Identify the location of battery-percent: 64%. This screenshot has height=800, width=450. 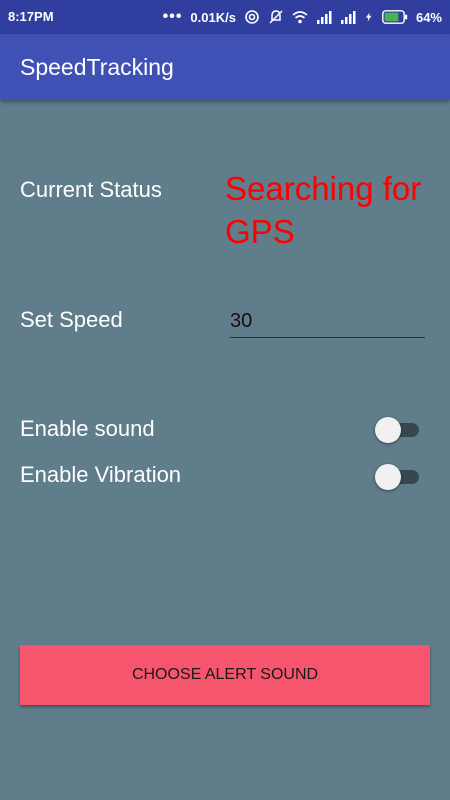
(428, 17).